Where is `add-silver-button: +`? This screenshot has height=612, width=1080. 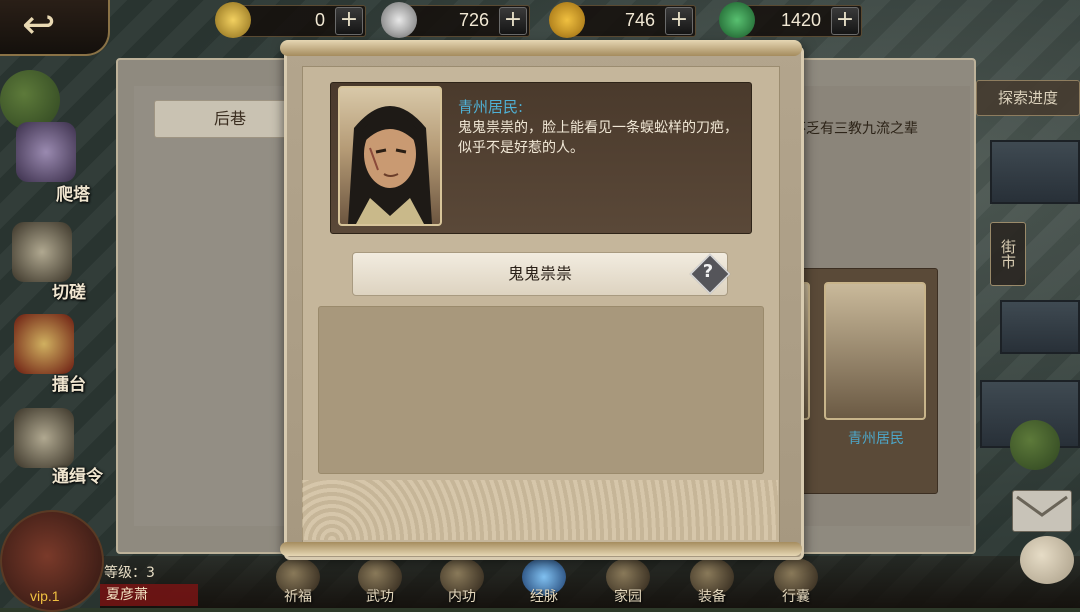
add-silver-button: + is located at coordinates (513, 21).